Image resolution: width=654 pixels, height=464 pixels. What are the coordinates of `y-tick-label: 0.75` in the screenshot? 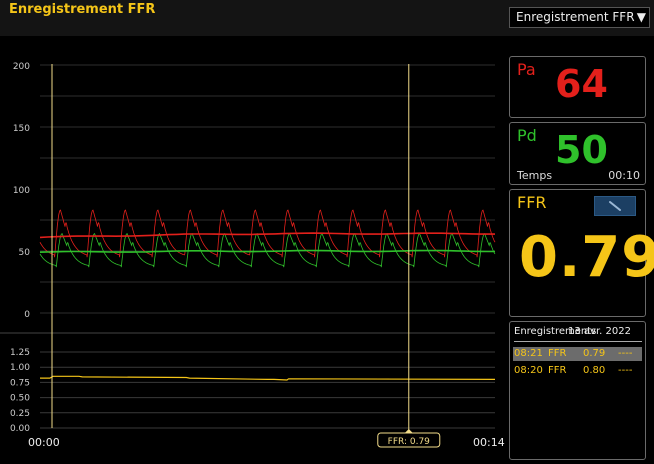 It's located at (20, 383).